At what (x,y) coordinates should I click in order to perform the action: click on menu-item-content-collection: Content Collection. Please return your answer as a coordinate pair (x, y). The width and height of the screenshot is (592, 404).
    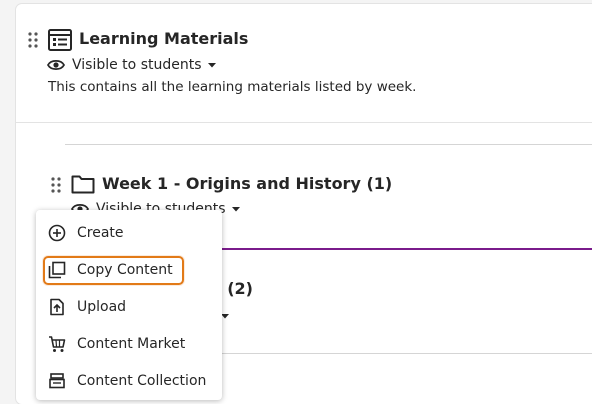
    Looking at the image, I should click on (129, 381).